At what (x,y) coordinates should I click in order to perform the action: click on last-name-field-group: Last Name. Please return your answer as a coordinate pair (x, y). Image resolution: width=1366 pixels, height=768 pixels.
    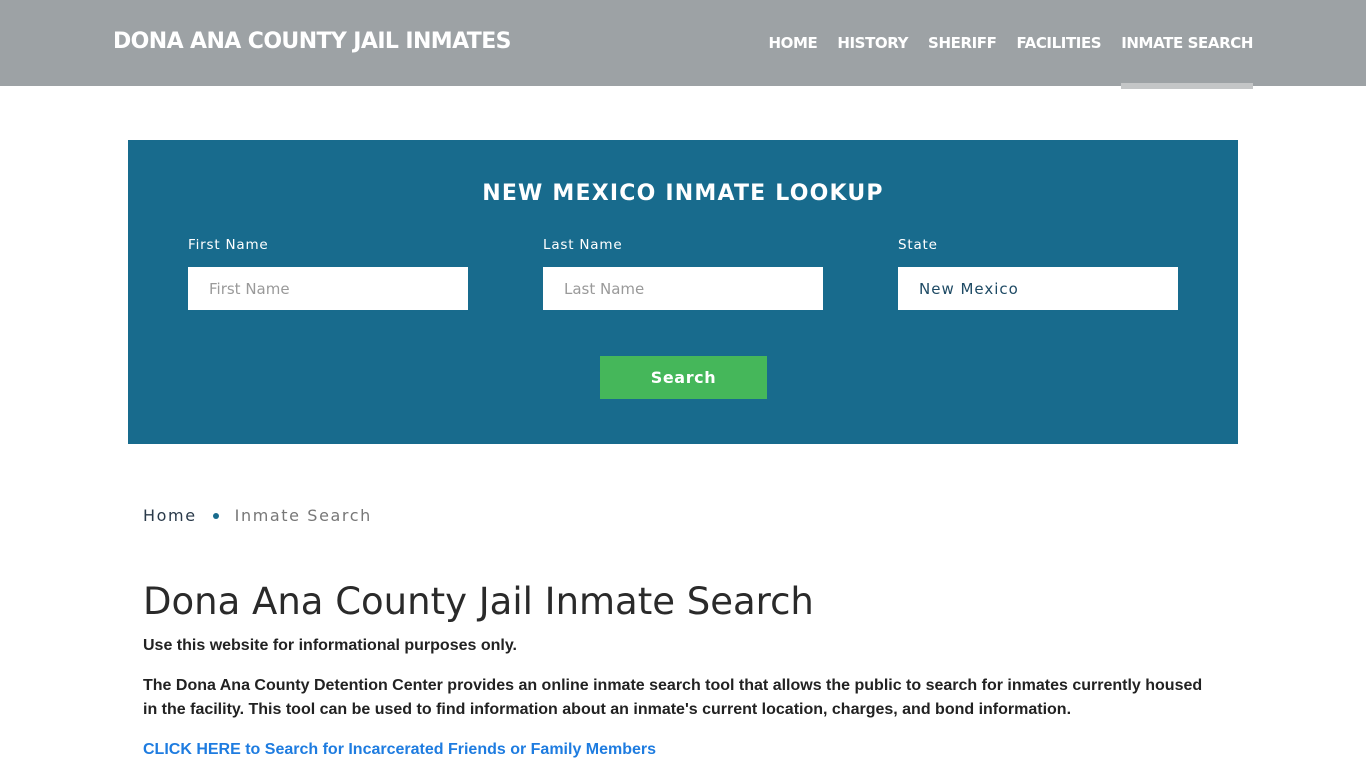
    Looking at the image, I should click on (683, 273).